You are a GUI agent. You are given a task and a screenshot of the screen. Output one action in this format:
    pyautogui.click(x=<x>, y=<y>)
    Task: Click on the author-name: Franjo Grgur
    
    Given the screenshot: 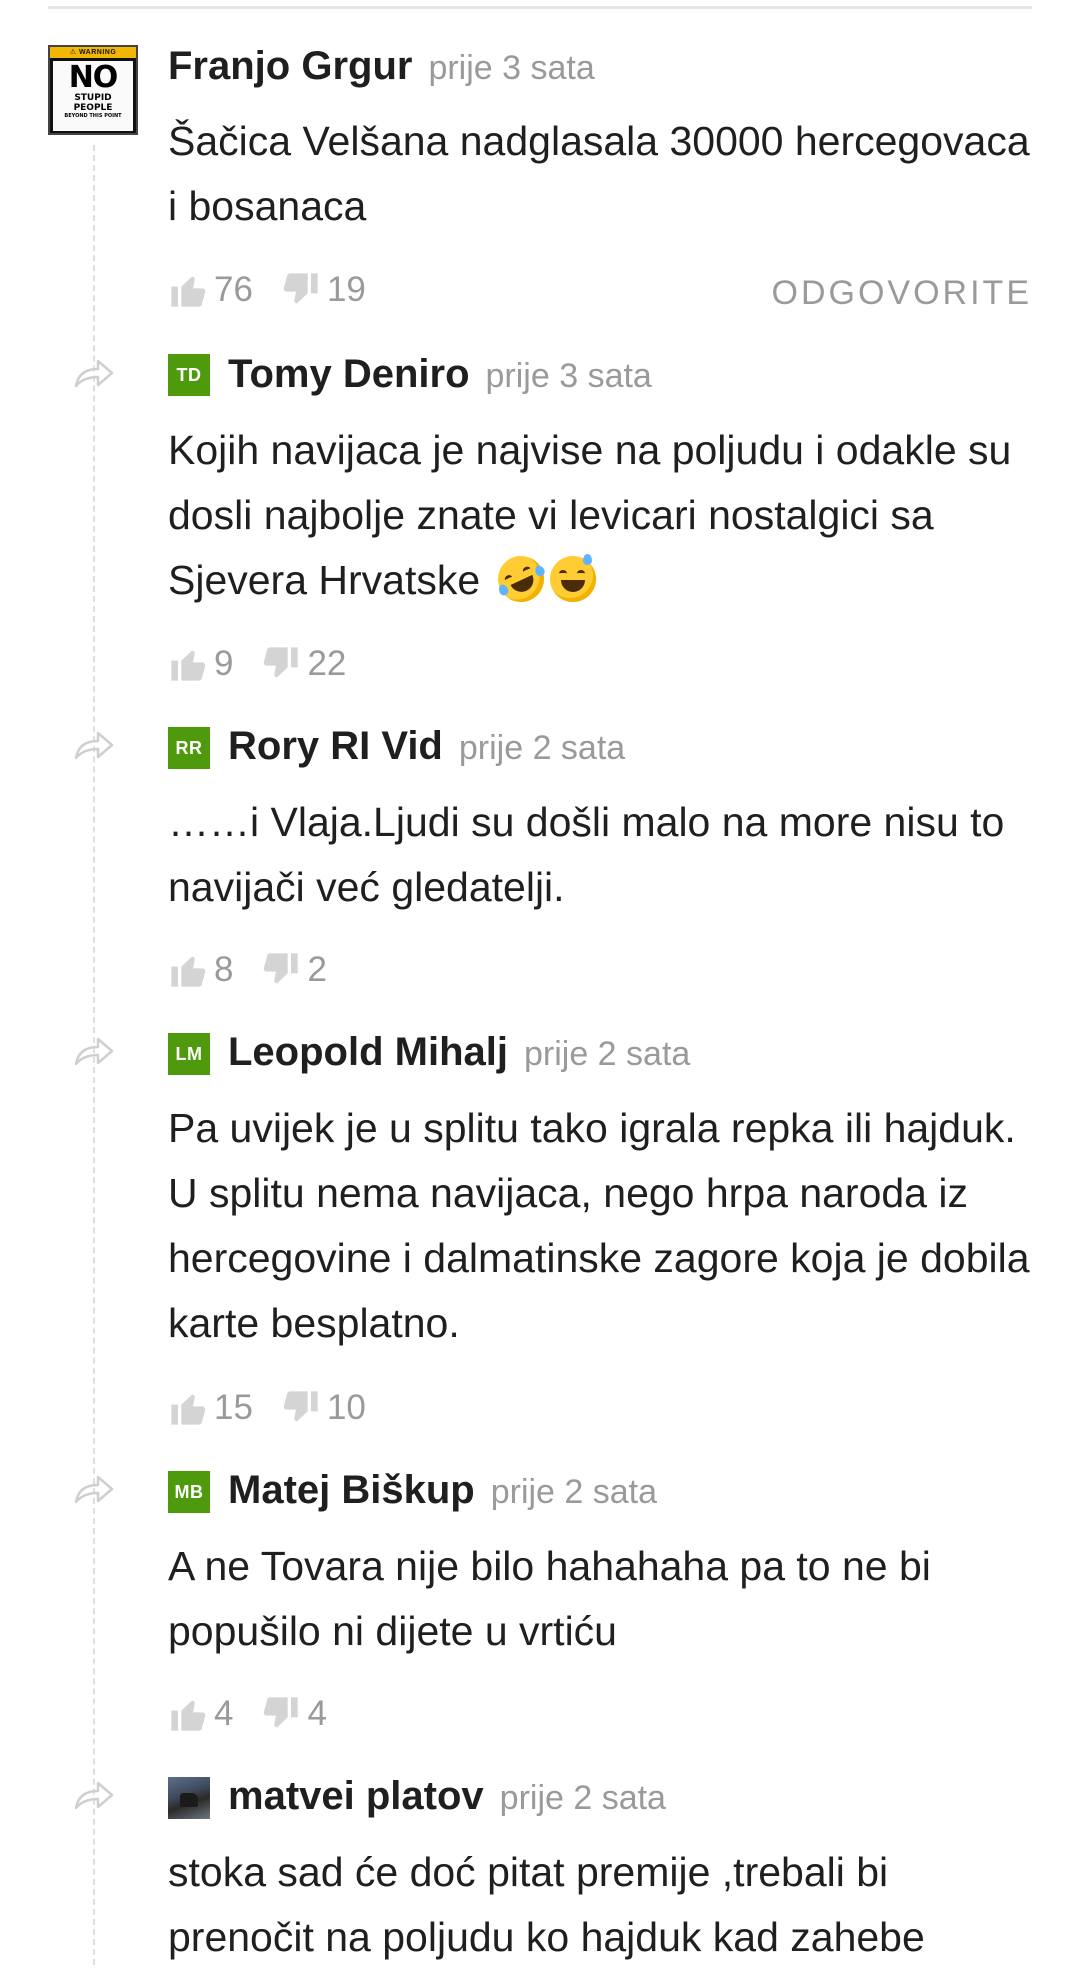 What is the action you would take?
    pyautogui.click(x=290, y=66)
    